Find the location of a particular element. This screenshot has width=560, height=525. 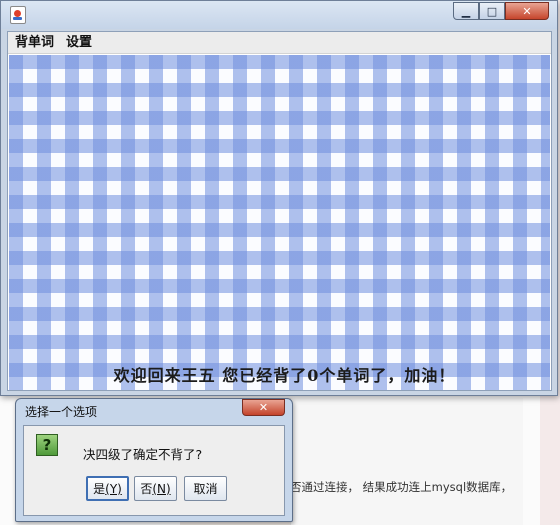

java-app-icon is located at coordinates (18, 15).